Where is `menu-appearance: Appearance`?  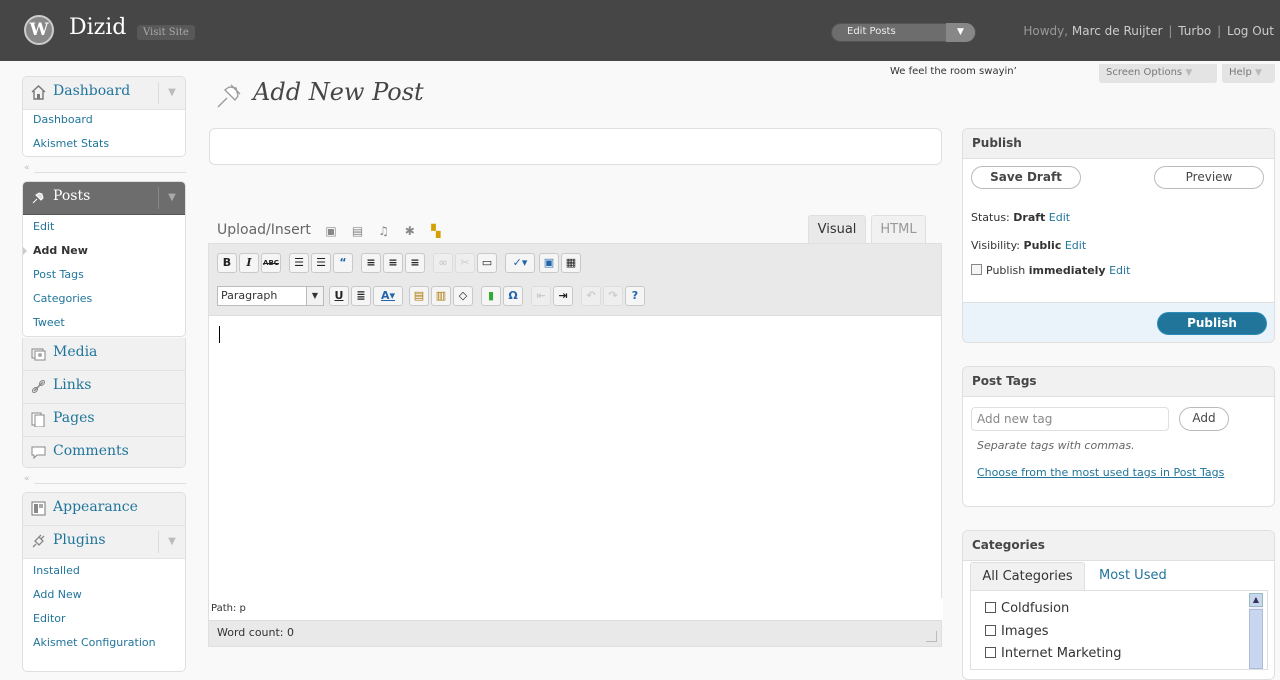 menu-appearance: Appearance is located at coordinates (104, 509).